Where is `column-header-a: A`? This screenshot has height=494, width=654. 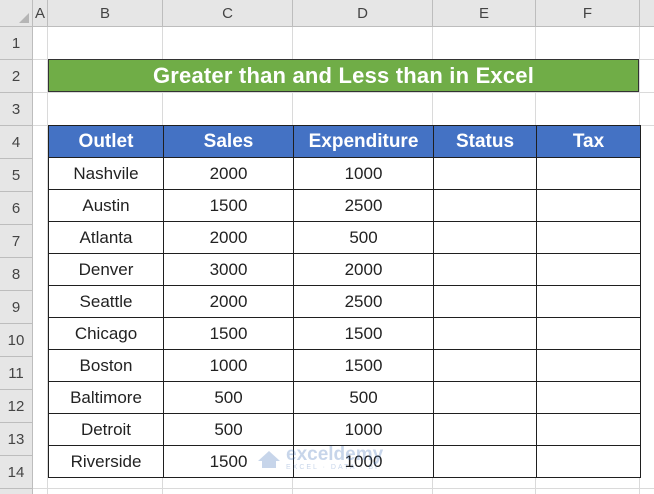
column-header-a: A is located at coordinates (40, 13).